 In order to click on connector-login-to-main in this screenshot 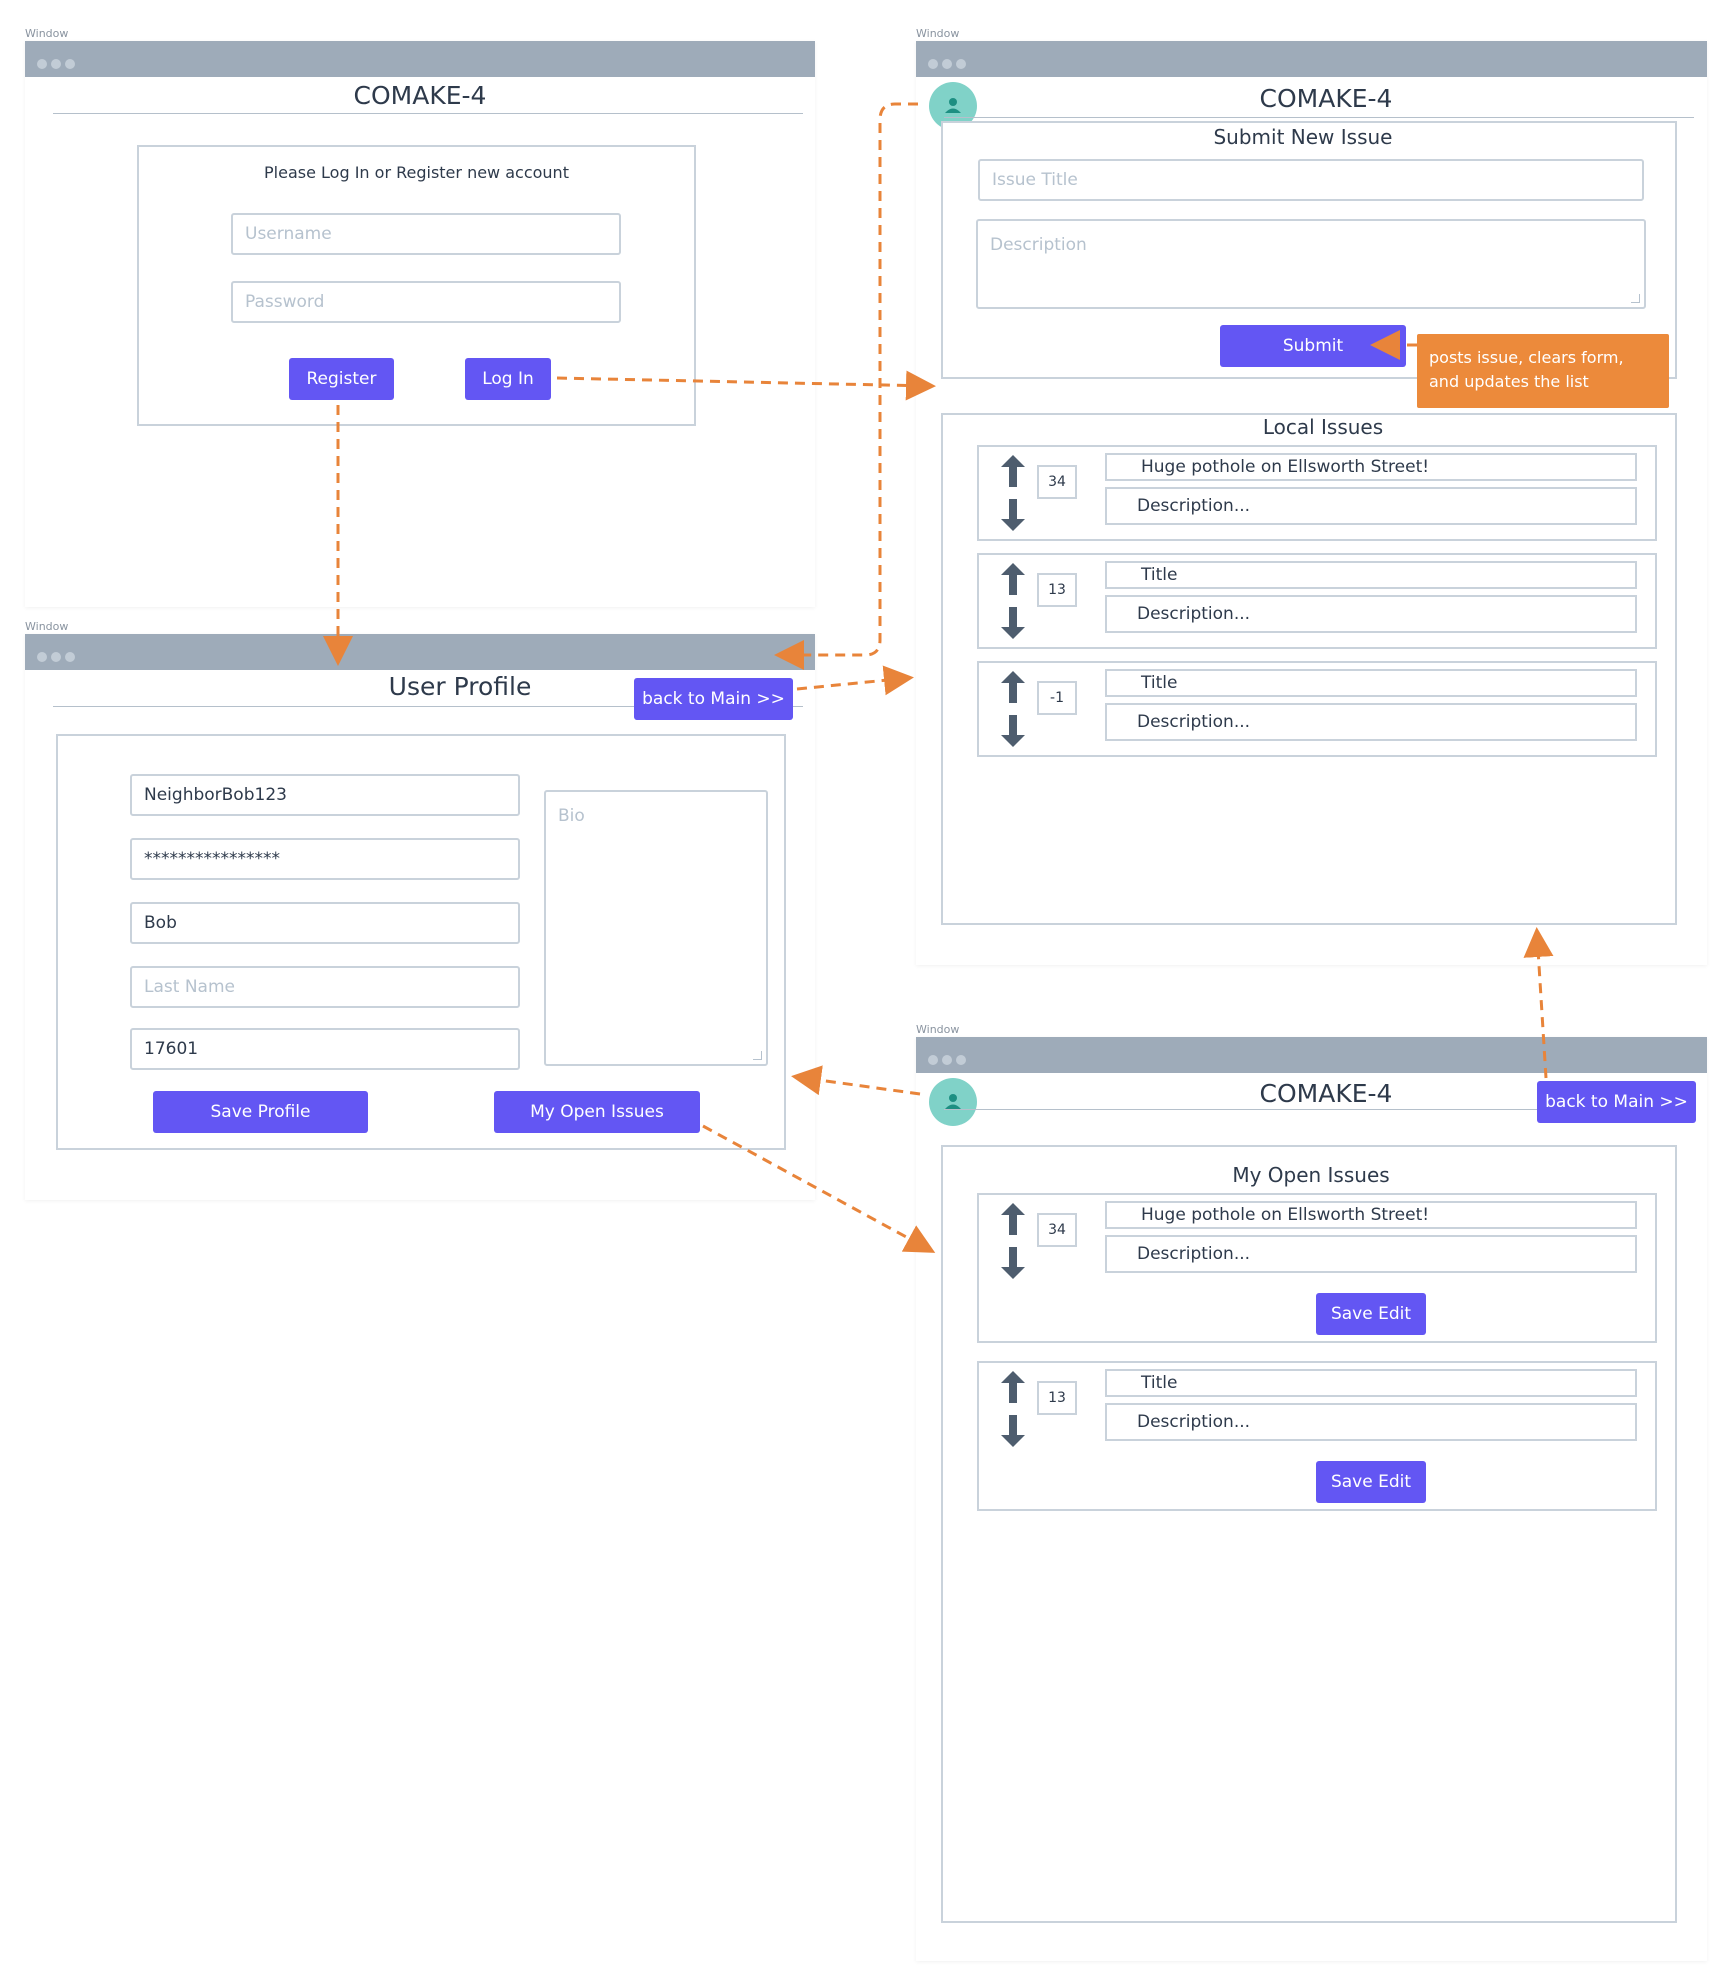, I will do `click(746, 385)`.